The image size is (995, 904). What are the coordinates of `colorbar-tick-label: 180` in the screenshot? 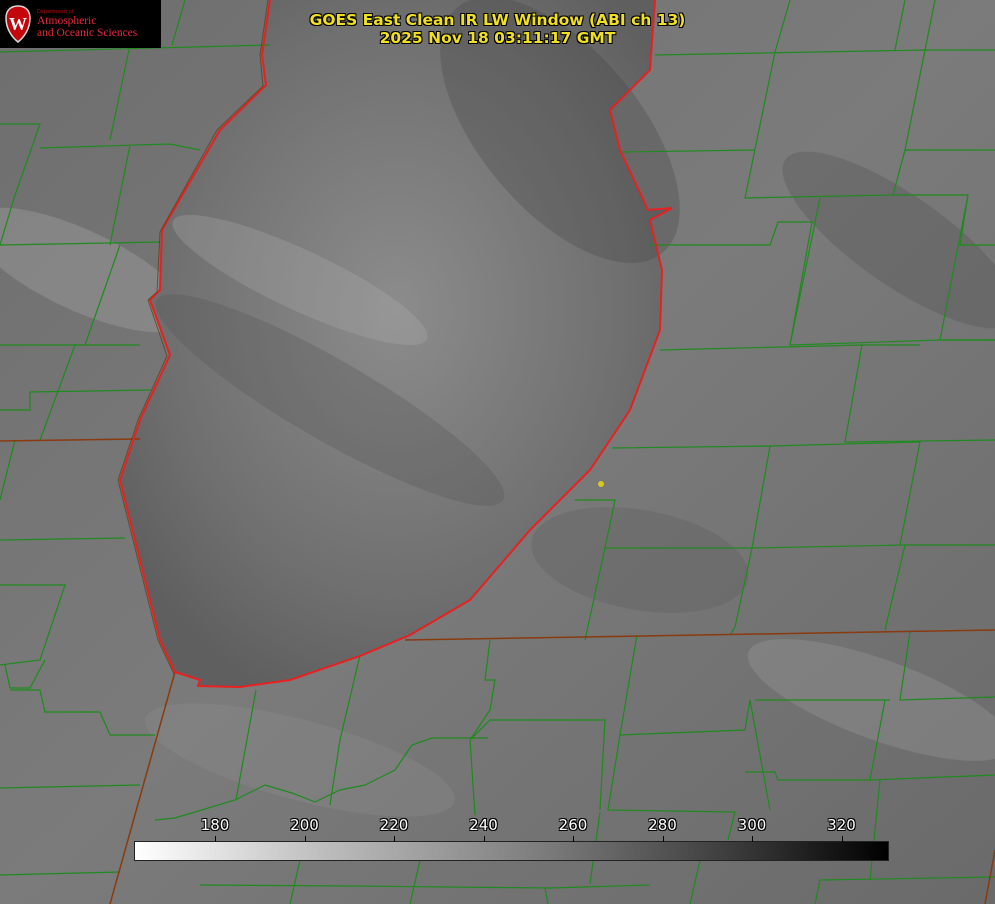 It's located at (215, 825).